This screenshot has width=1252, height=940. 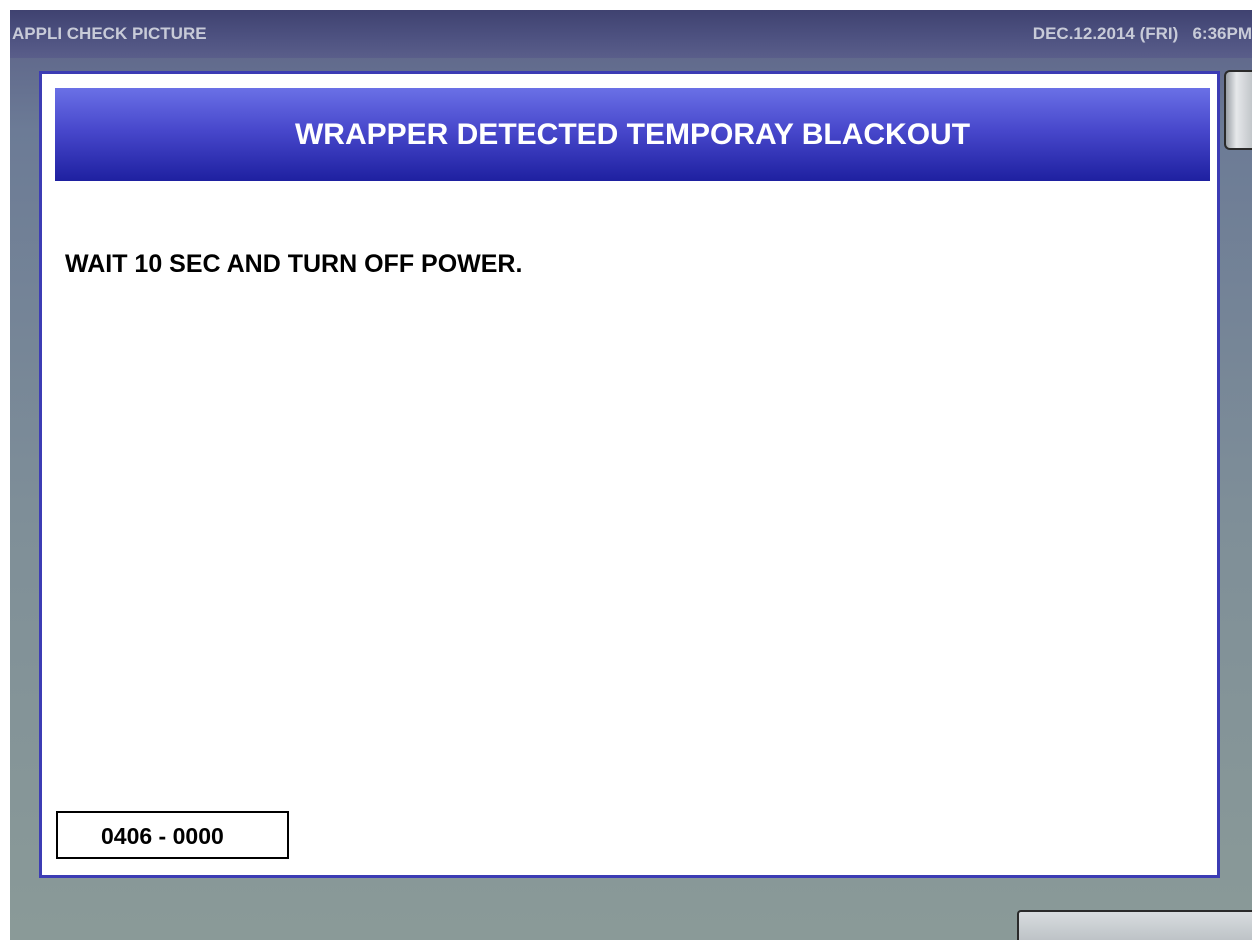 What do you see at coordinates (109, 33) in the screenshot?
I see `app-title: APPLI CHECK PICTURE` at bounding box center [109, 33].